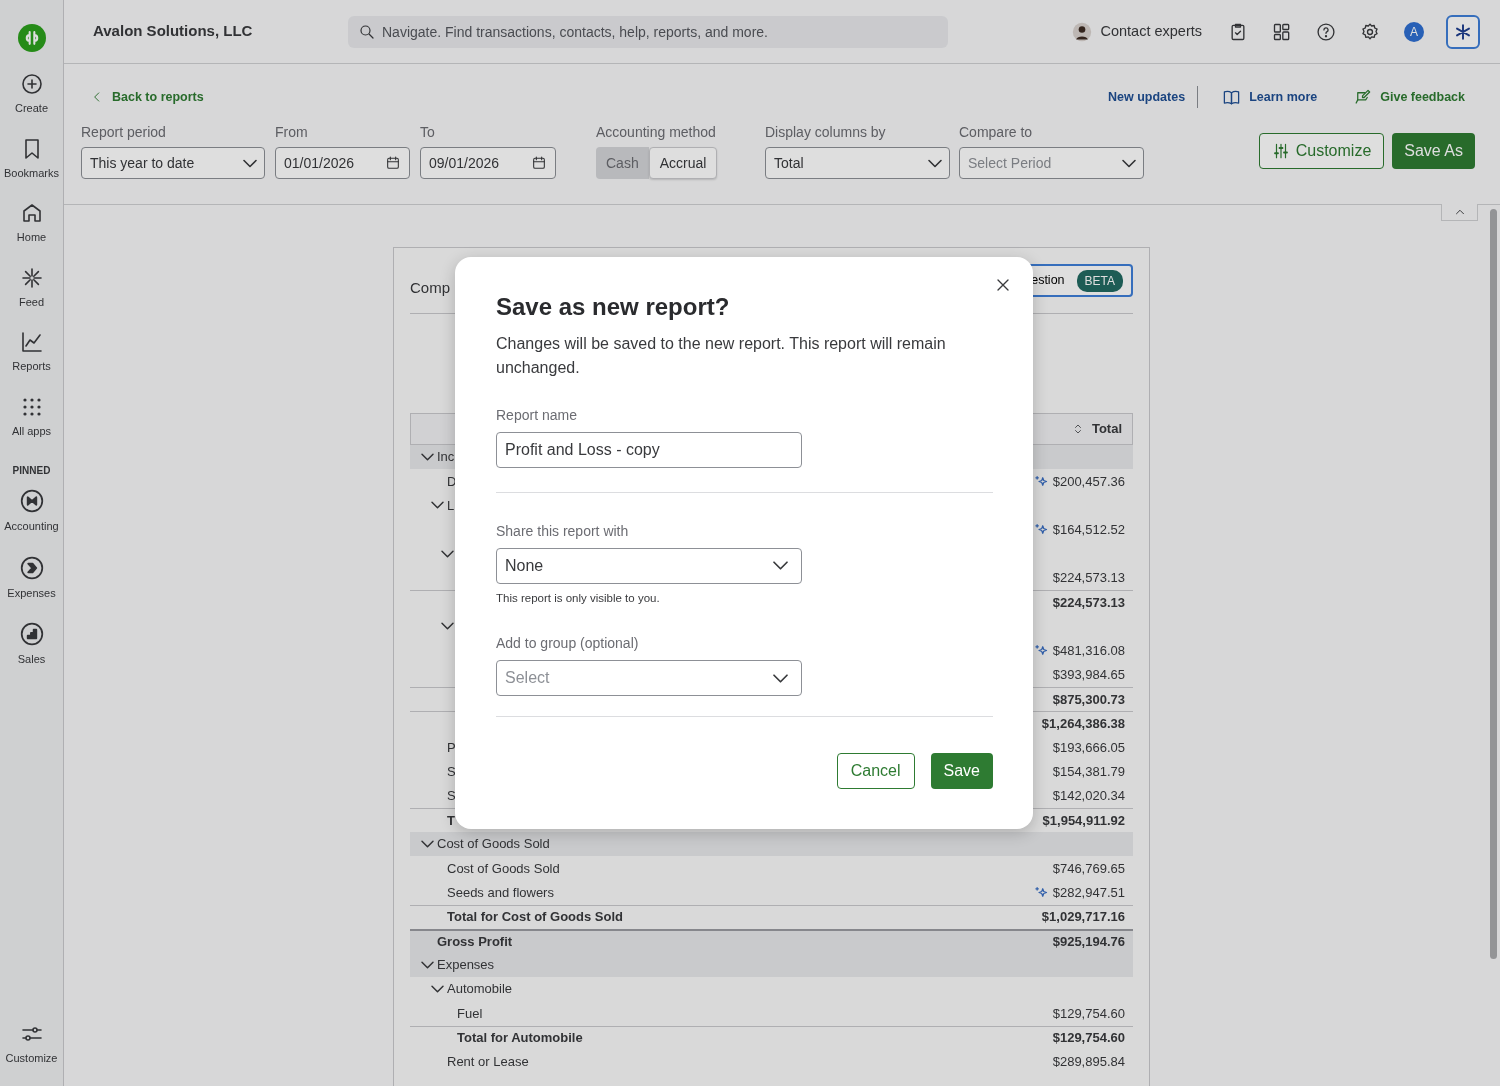 Image resolution: width=1500 pixels, height=1086 pixels. Describe the element at coordinates (613, 307) in the screenshot. I see `dialog-title: Save as new report?` at that location.